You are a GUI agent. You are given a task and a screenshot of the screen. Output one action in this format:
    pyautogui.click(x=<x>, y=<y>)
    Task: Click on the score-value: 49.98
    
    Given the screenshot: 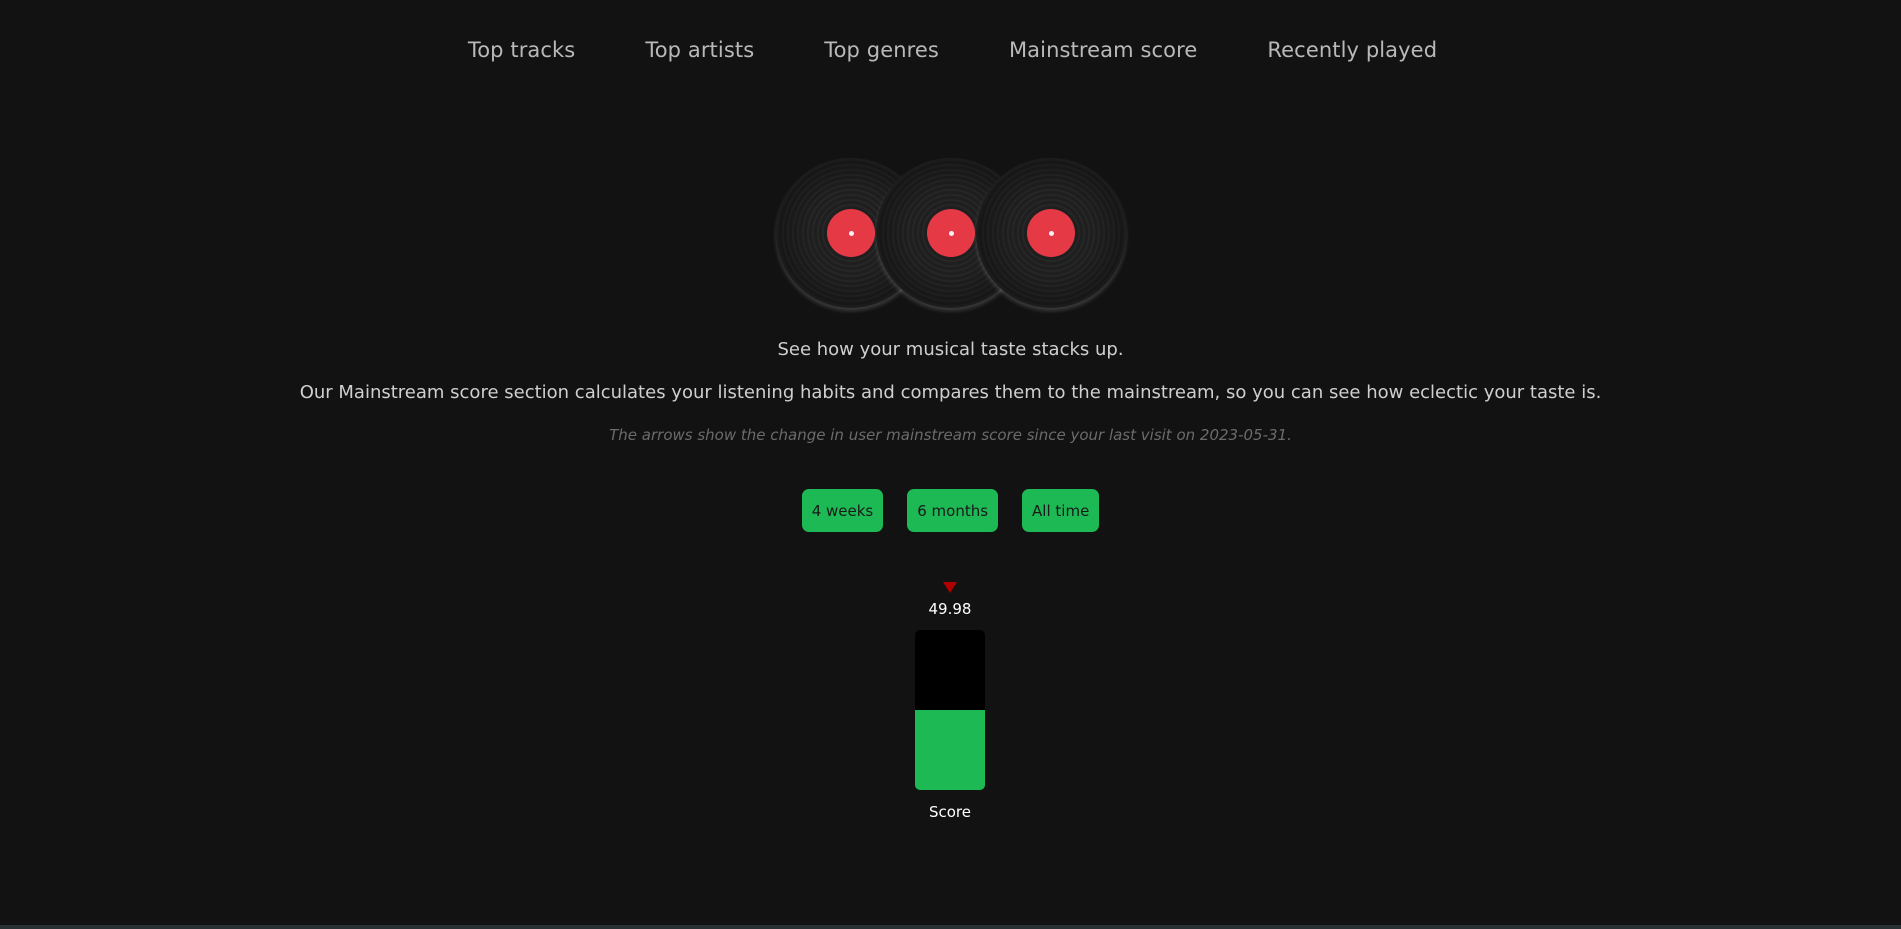 What is the action you would take?
    pyautogui.click(x=950, y=609)
    